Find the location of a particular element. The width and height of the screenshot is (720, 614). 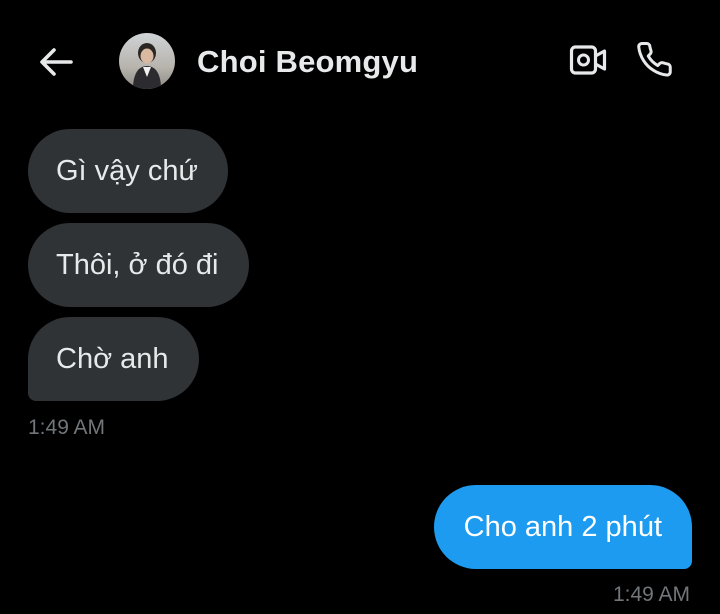

back-button is located at coordinates (56, 62).